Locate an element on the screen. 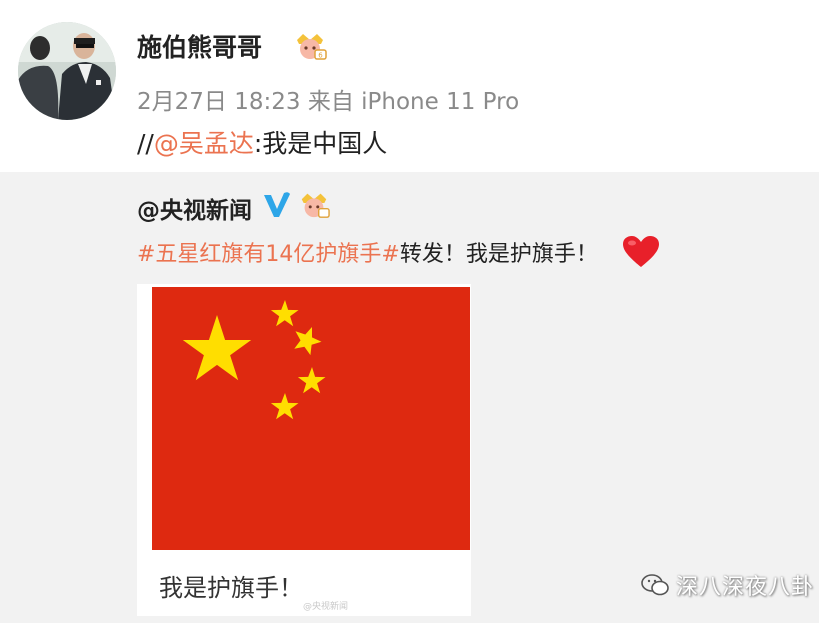  topic-hashtag: #五星红旗有14亿护旗手# is located at coordinates (268, 254).